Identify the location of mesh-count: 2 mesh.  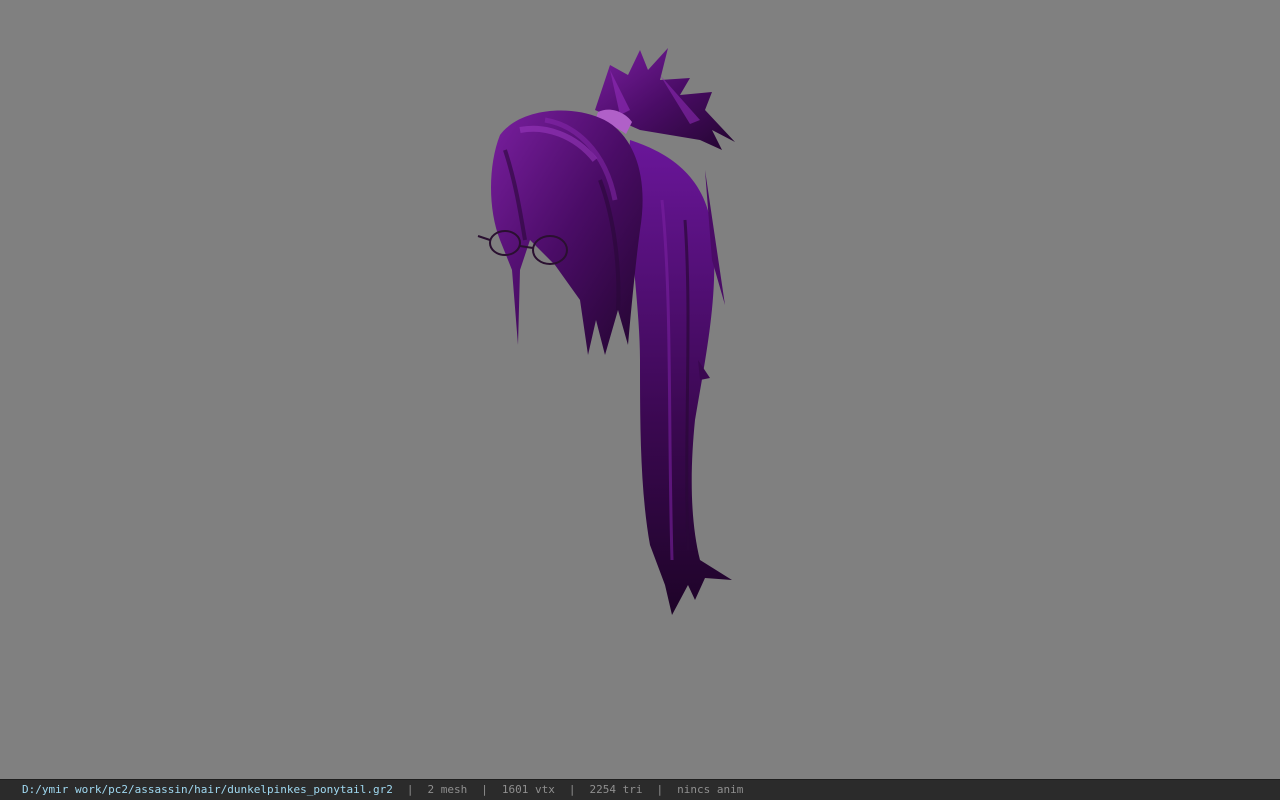
(447, 789).